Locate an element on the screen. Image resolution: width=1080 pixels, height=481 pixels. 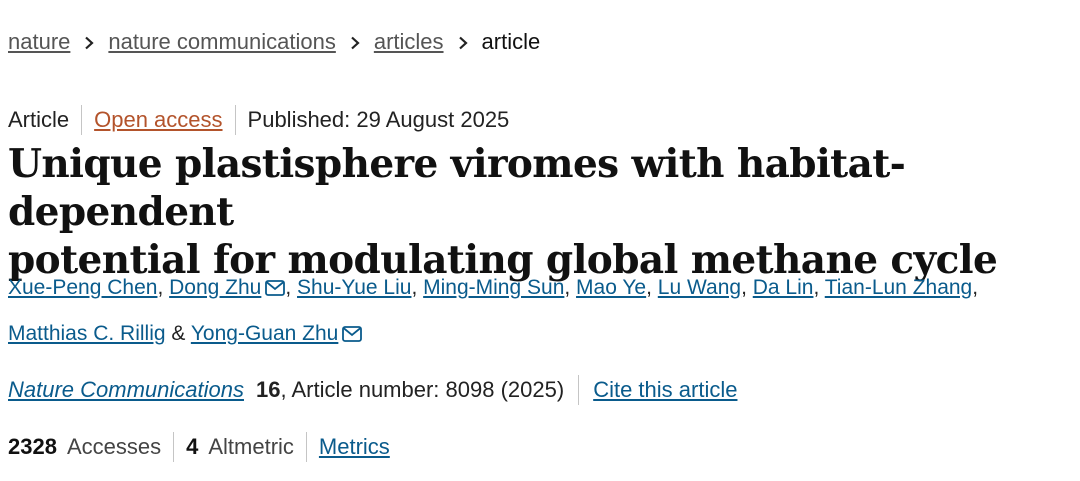
metrics-link: Metrics is located at coordinates (354, 447).